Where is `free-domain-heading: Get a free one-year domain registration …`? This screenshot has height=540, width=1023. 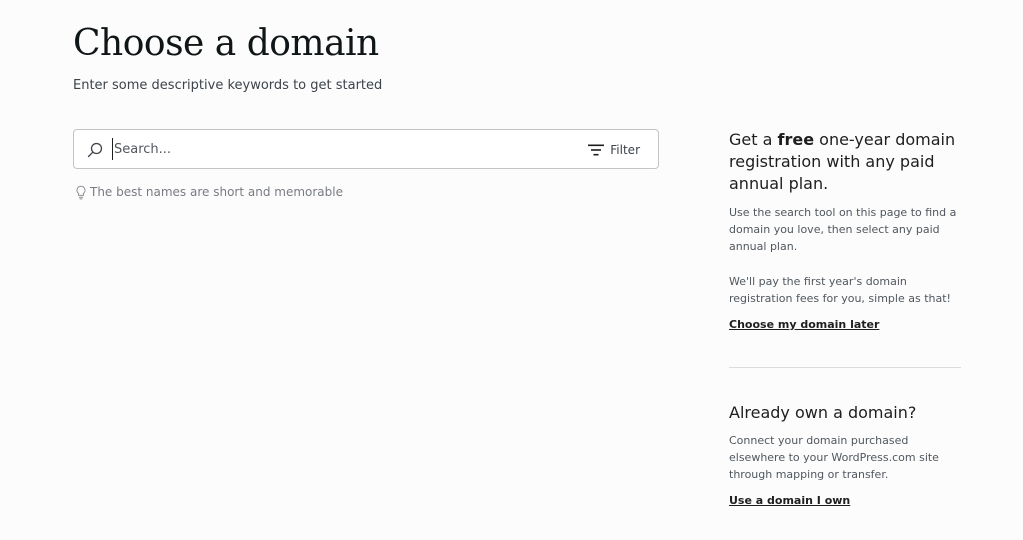
free-domain-heading: Get a free one-year domain registration … is located at coordinates (845, 162).